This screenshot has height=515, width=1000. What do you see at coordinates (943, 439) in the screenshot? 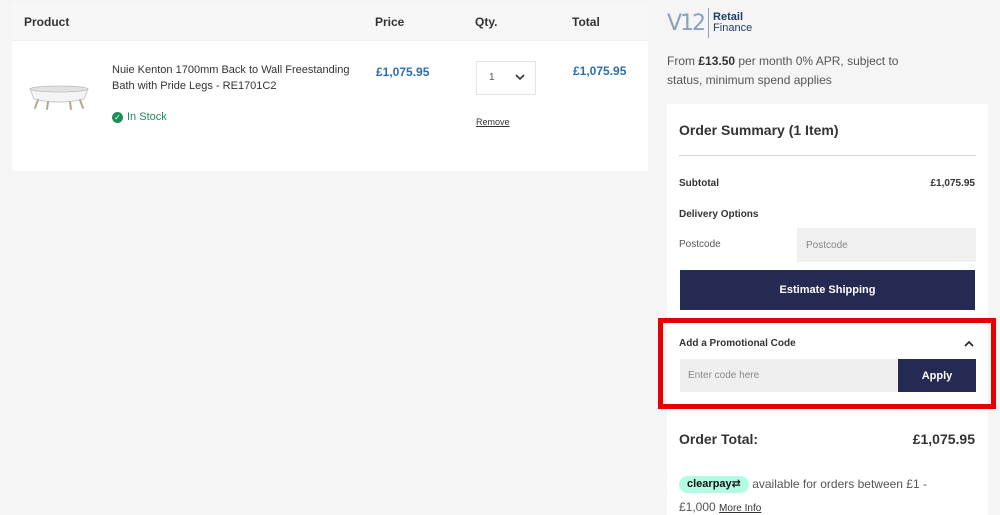
I see `order-total-value: £1,075.95` at bounding box center [943, 439].